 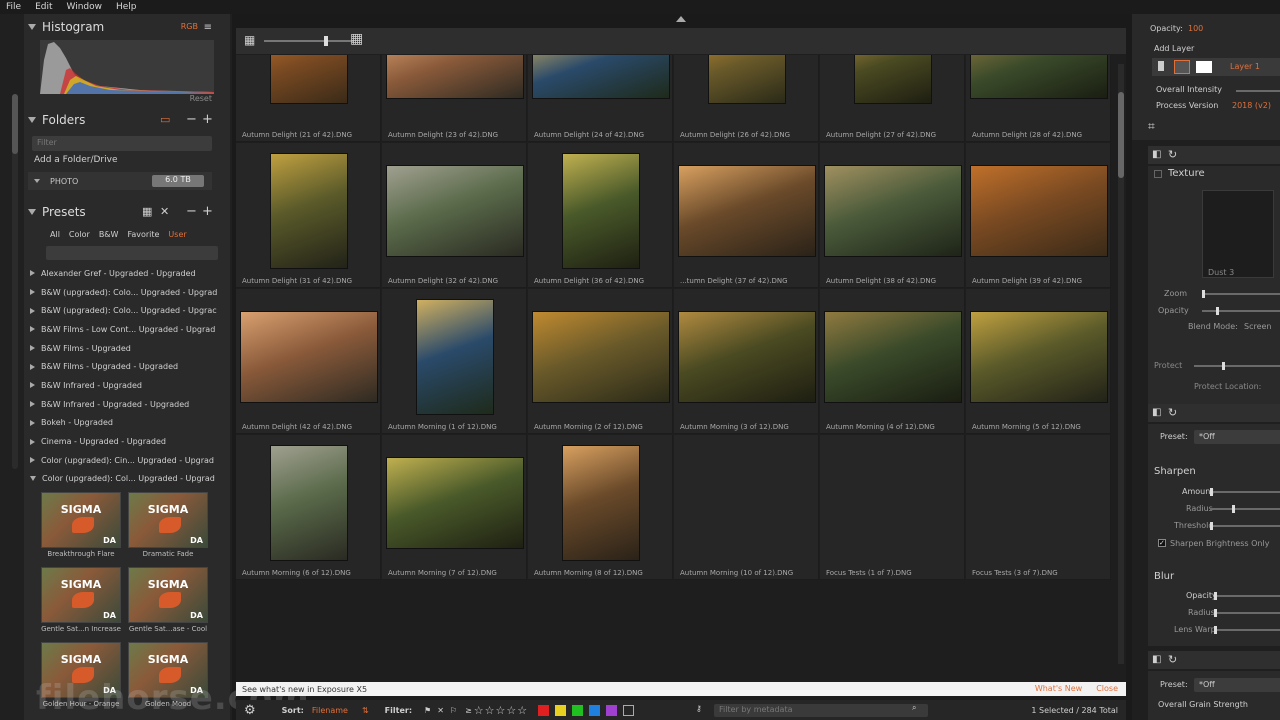 I want to click on thumbnail-cell: Autumn Morning (10 of 12).DNG, so click(x=746, y=507).